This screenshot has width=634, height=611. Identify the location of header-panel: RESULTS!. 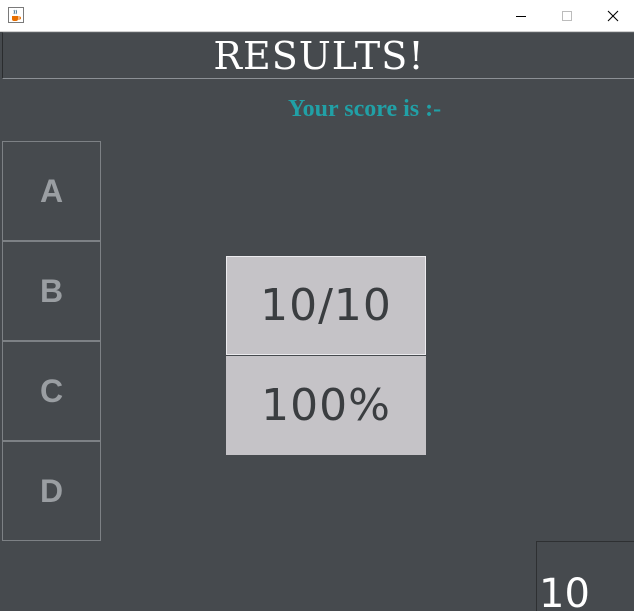
(318, 55).